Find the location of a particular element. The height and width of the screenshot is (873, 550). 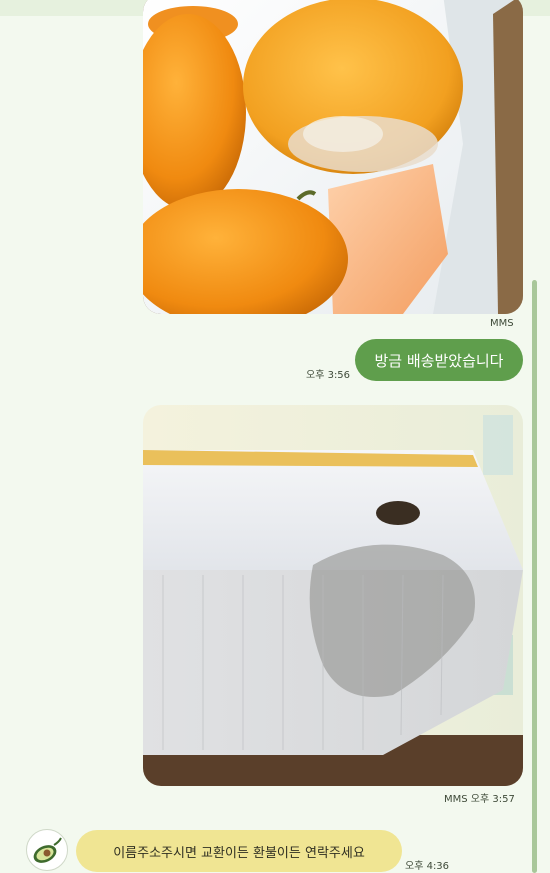

message-time: 오후 4:36 is located at coordinates (427, 866).